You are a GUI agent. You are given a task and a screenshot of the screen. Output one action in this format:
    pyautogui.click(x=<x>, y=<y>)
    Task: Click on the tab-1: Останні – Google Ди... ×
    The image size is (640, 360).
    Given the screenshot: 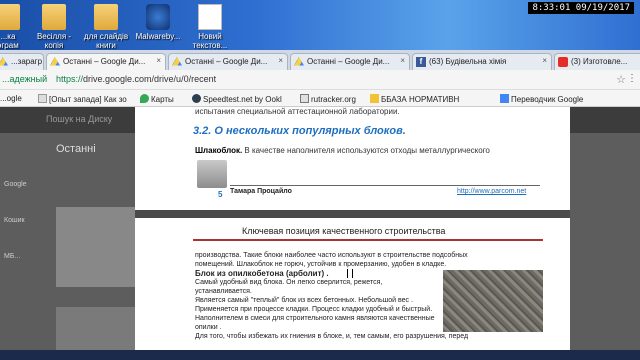 What is the action you would take?
    pyautogui.click(x=106, y=61)
    